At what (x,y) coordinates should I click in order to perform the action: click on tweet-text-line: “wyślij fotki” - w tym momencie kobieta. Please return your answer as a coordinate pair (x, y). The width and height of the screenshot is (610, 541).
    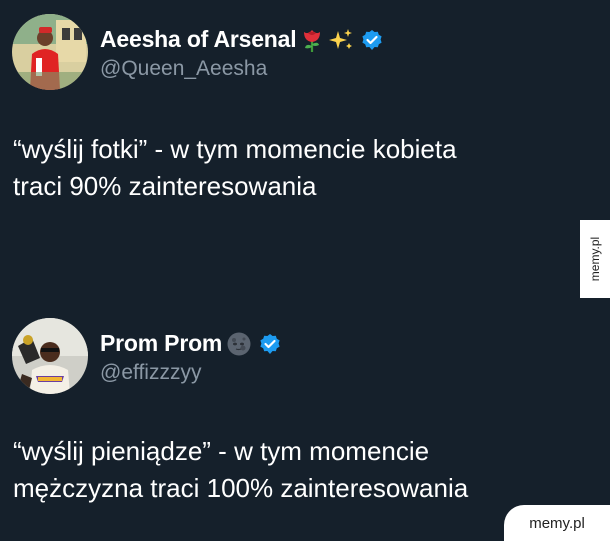
    Looking at the image, I should click on (235, 149).